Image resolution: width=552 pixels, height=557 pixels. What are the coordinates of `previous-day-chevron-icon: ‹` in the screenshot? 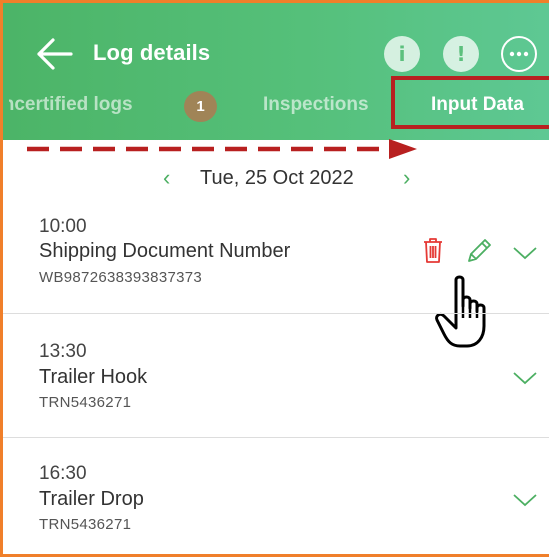 It's located at (166, 178).